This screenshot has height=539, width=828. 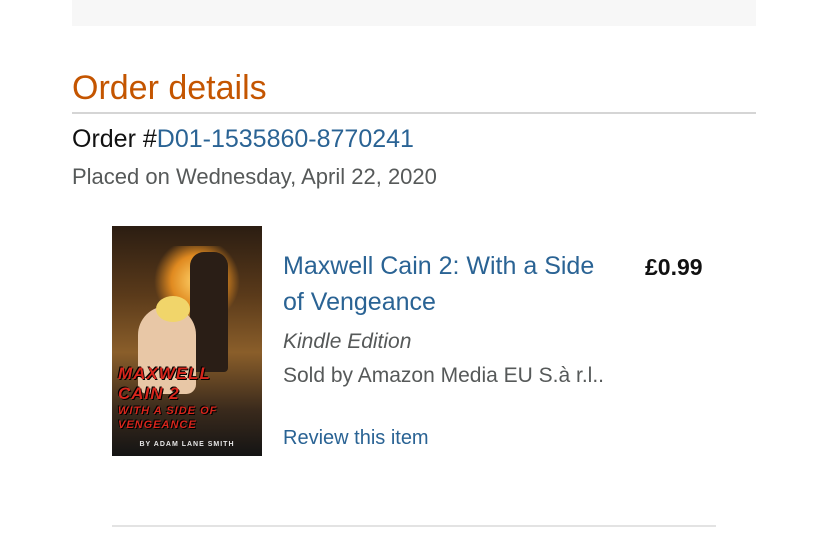 I want to click on order-number-prefix: Order #, so click(x=114, y=139).